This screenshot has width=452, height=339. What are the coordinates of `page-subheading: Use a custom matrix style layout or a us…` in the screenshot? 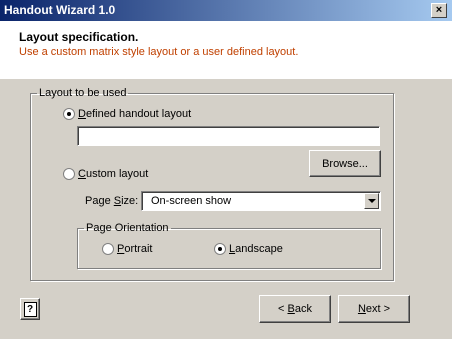 It's located at (159, 52).